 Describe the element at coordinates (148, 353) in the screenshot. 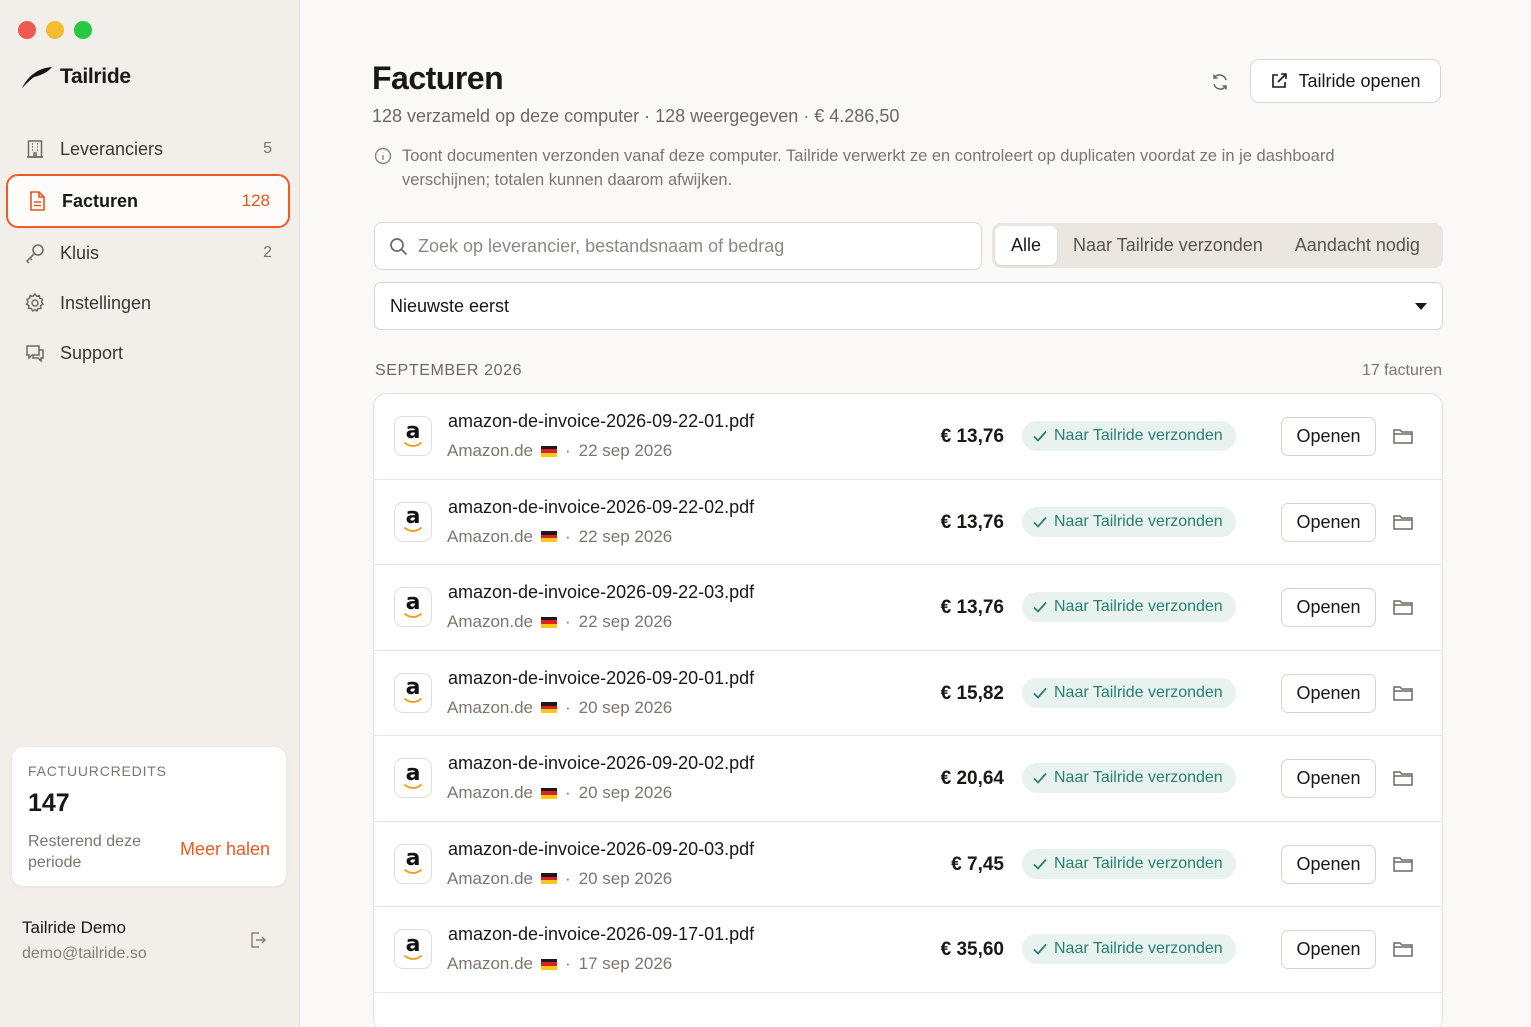

I see `sidebar-item-support: Support` at that location.